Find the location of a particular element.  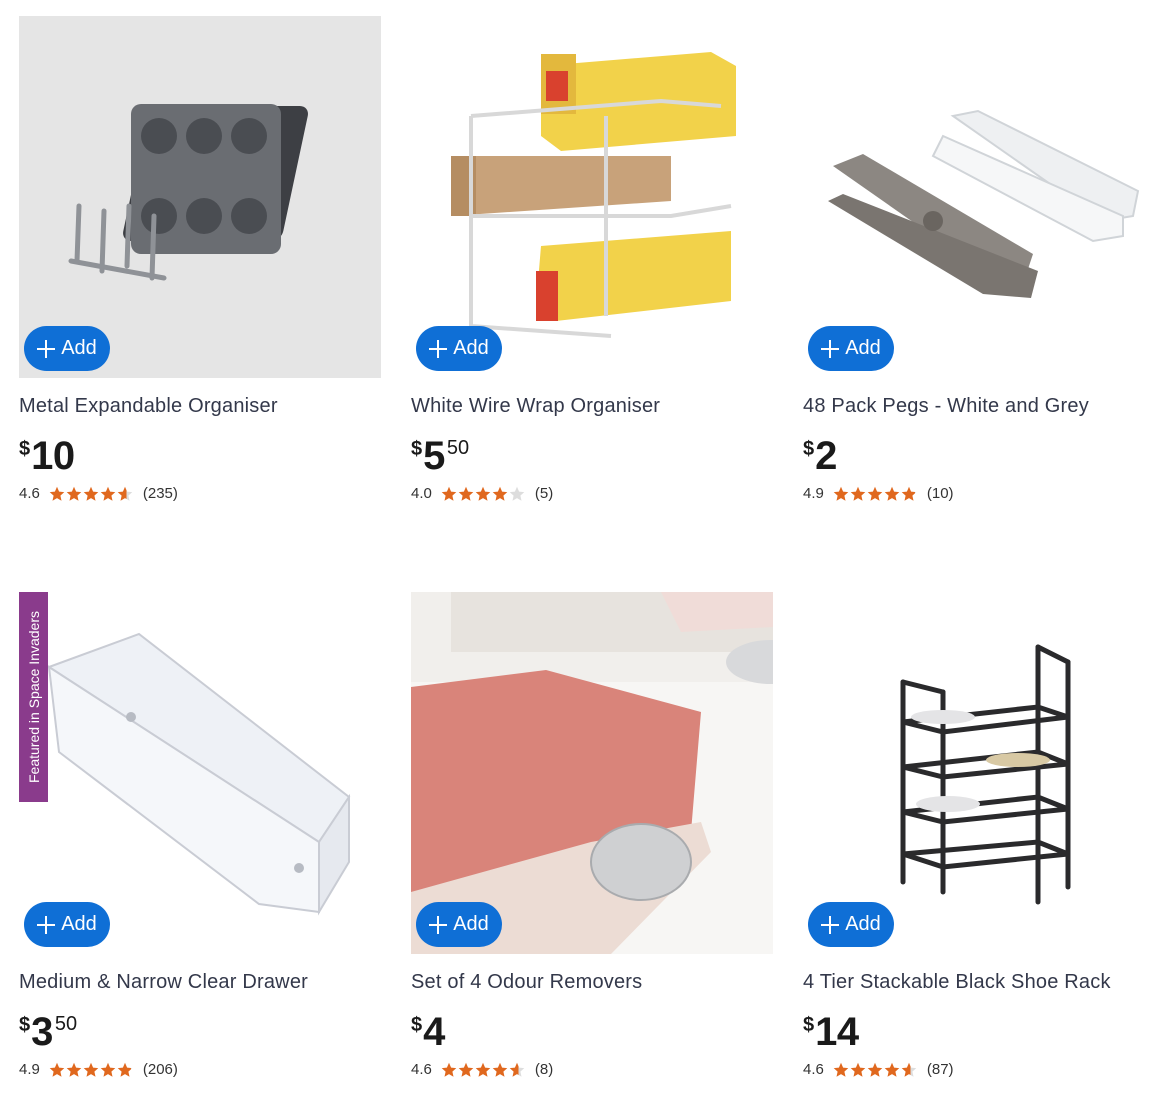

review-count: (10) is located at coordinates (940, 493).